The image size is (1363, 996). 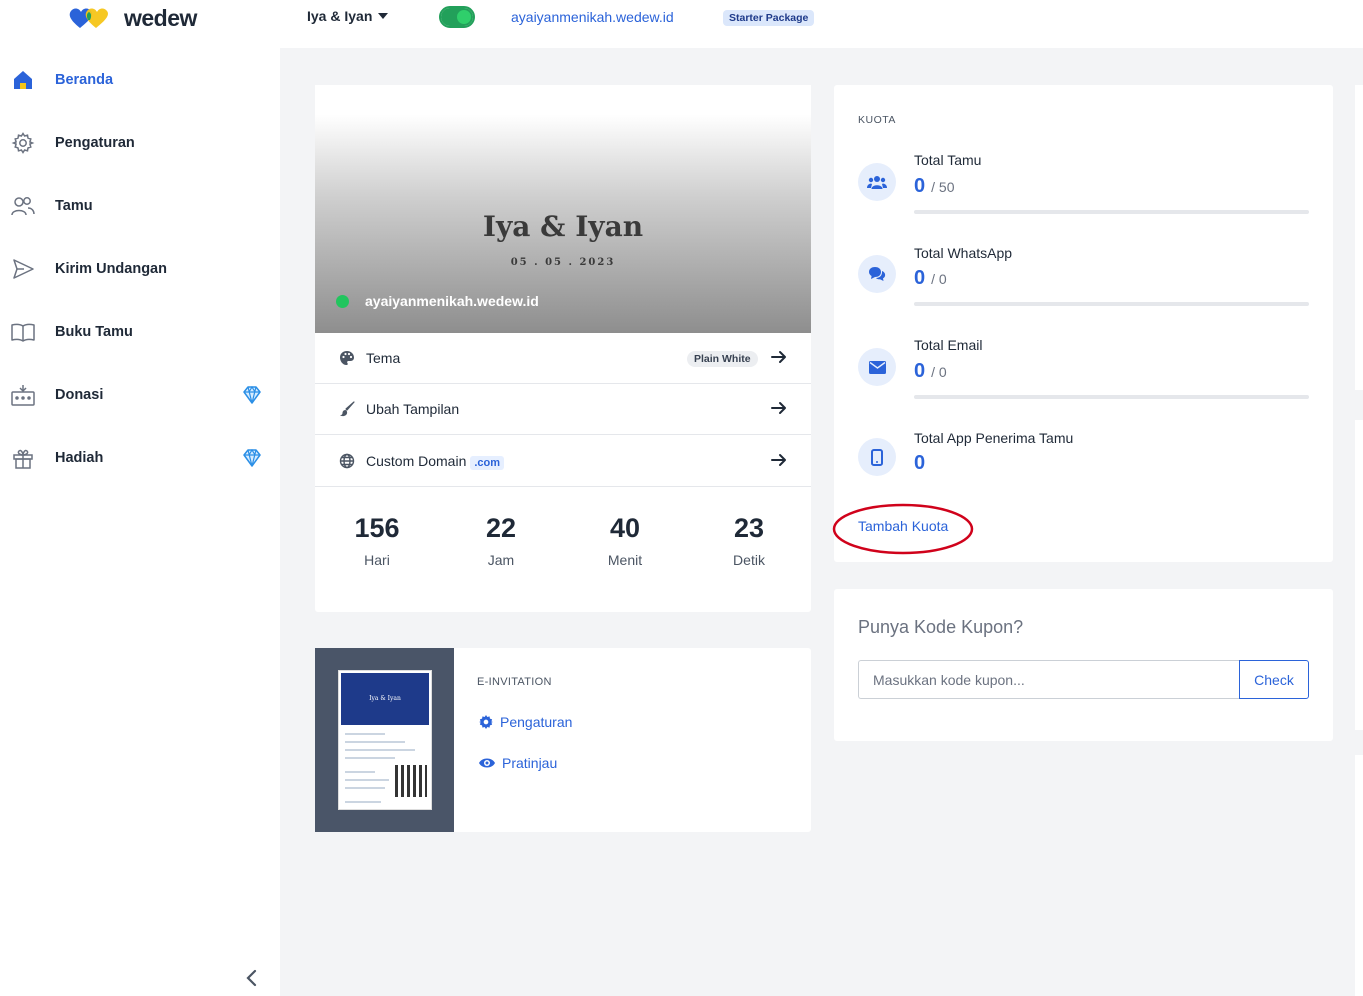 I want to click on site-active-toggle, so click(x=457, y=17).